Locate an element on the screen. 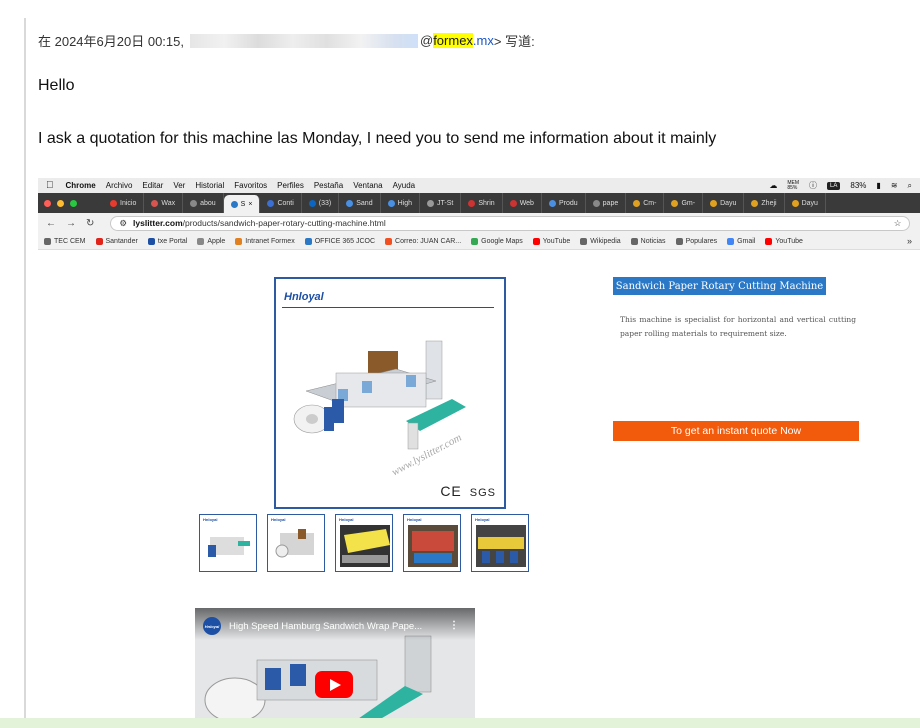  bookmark-star-icon: ☆ is located at coordinates (898, 223).